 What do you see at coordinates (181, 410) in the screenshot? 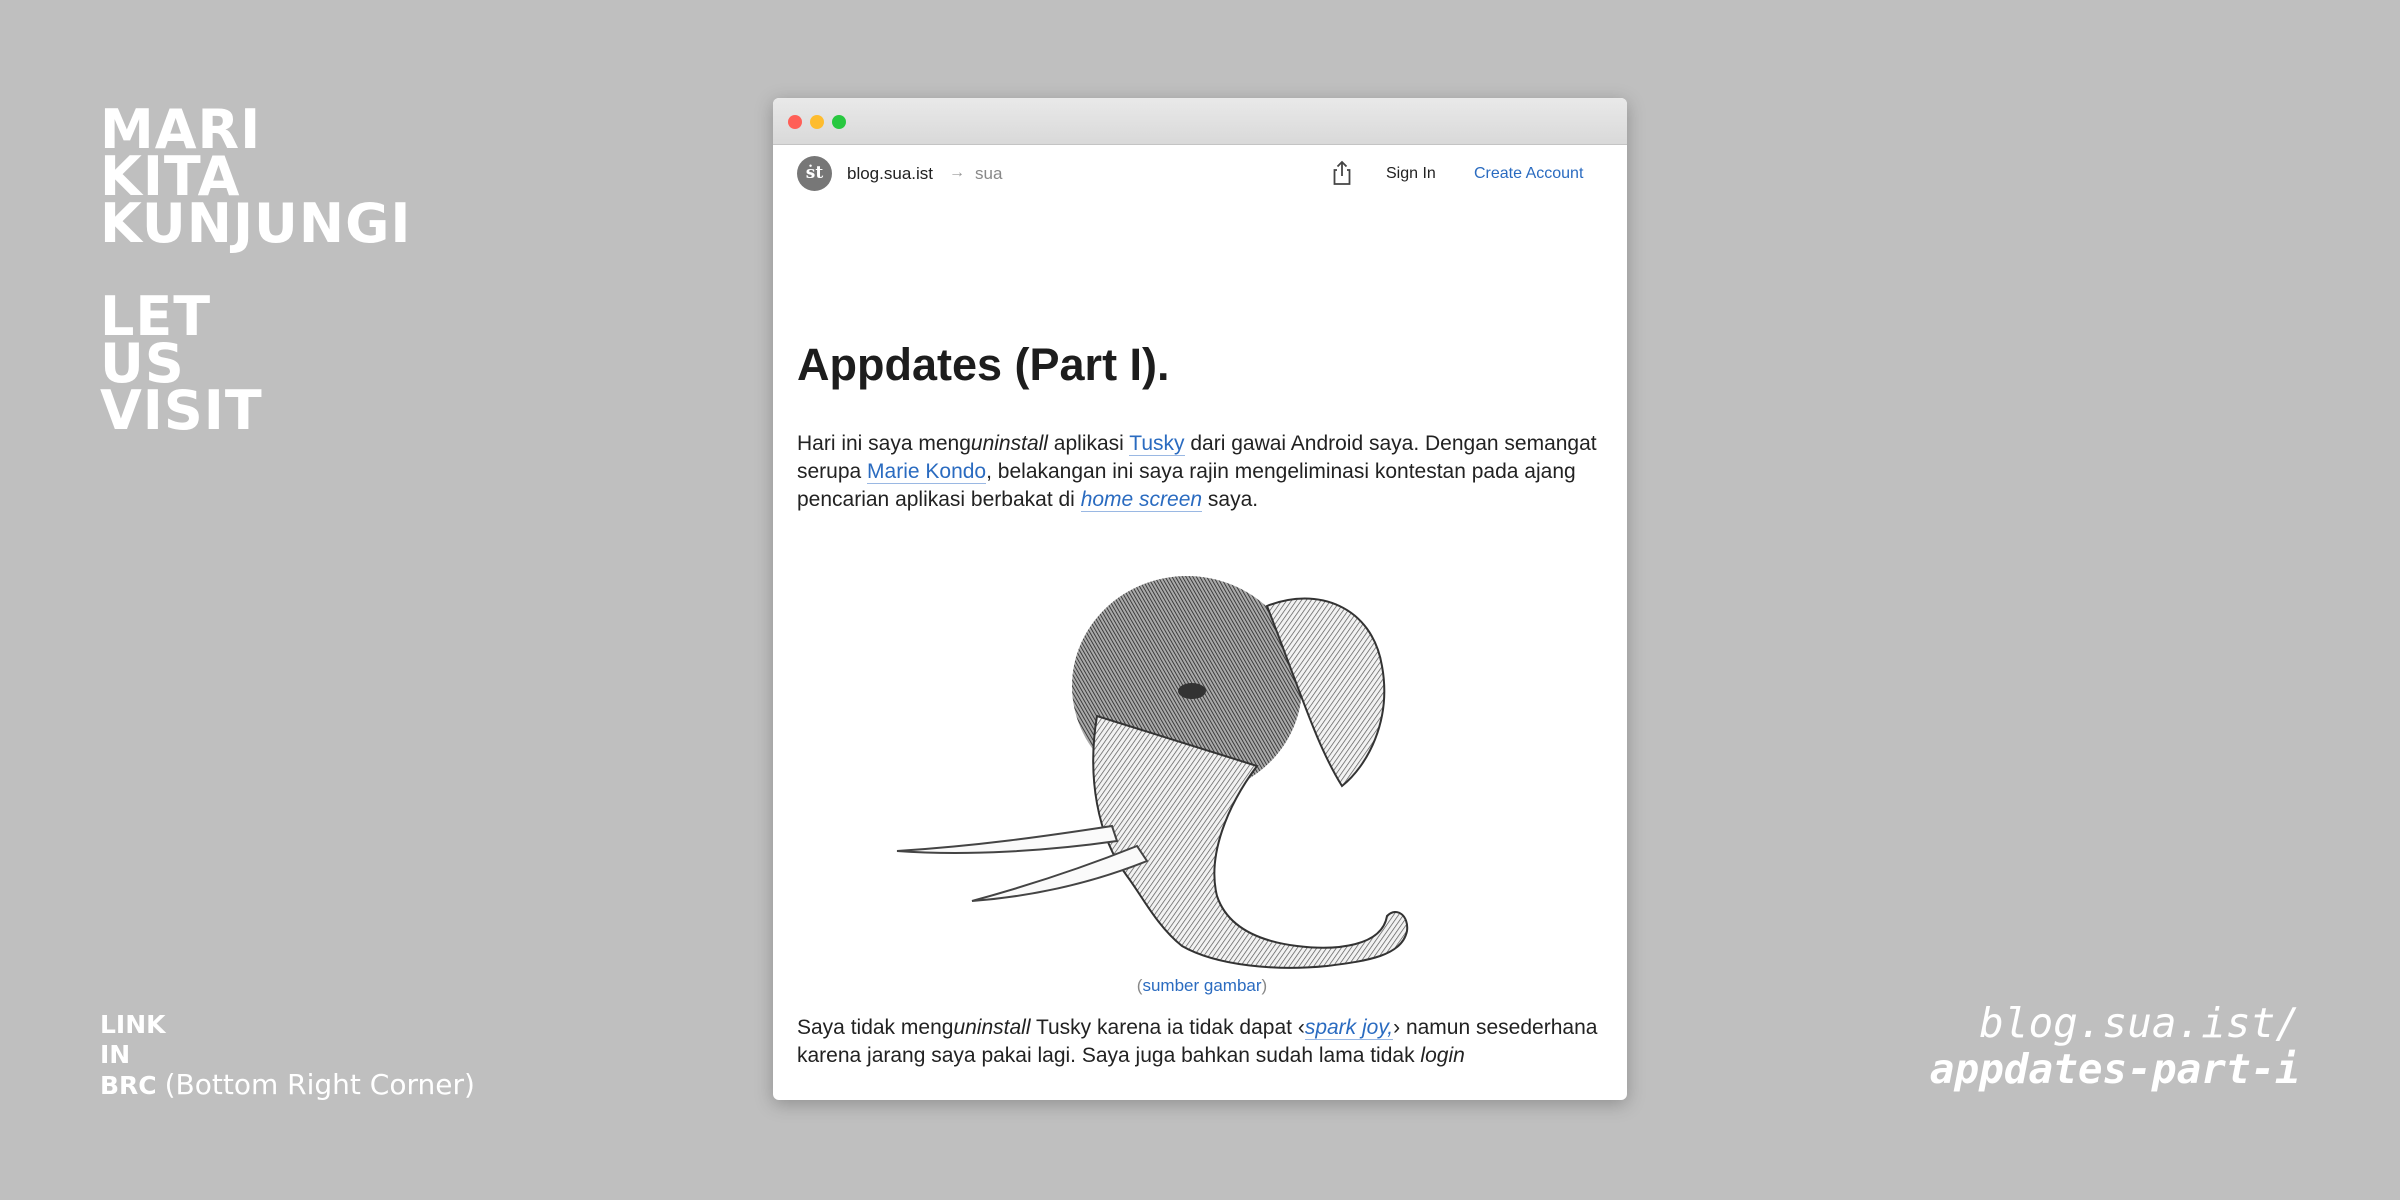
I see `title-line: VISIT` at bounding box center [181, 410].